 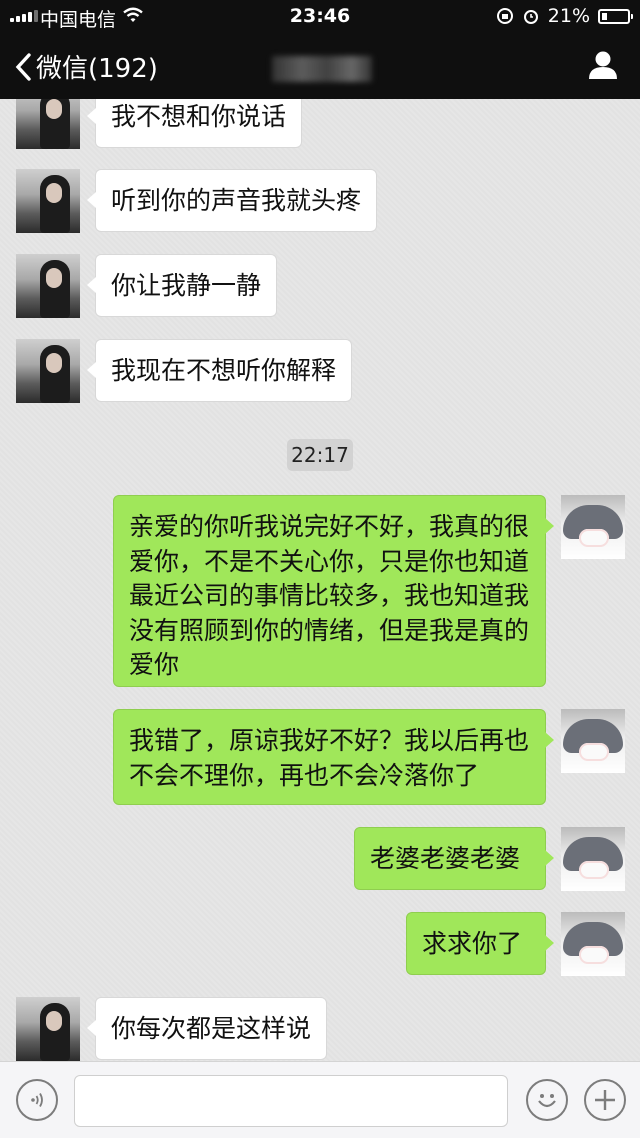 What do you see at coordinates (454, 858) in the screenshot?
I see `message-bubble: 老婆老婆老婆` at bounding box center [454, 858].